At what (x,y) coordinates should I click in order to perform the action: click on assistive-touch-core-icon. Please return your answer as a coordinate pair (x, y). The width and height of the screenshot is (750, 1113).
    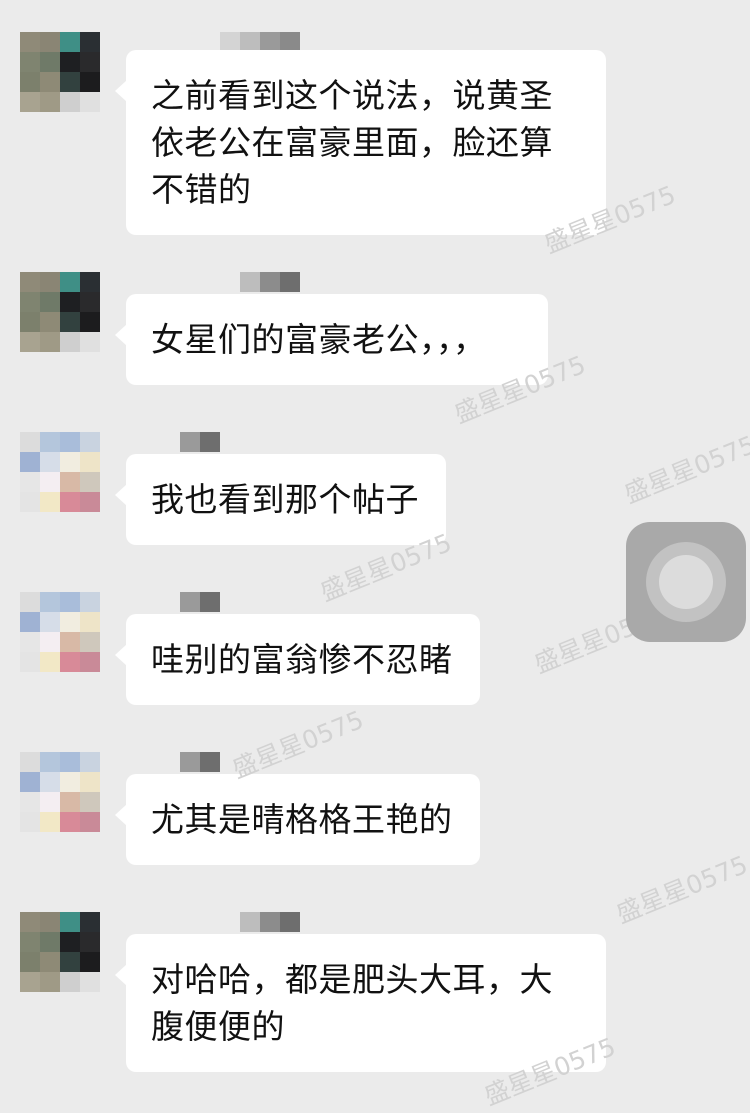
    Looking at the image, I should click on (686, 582).